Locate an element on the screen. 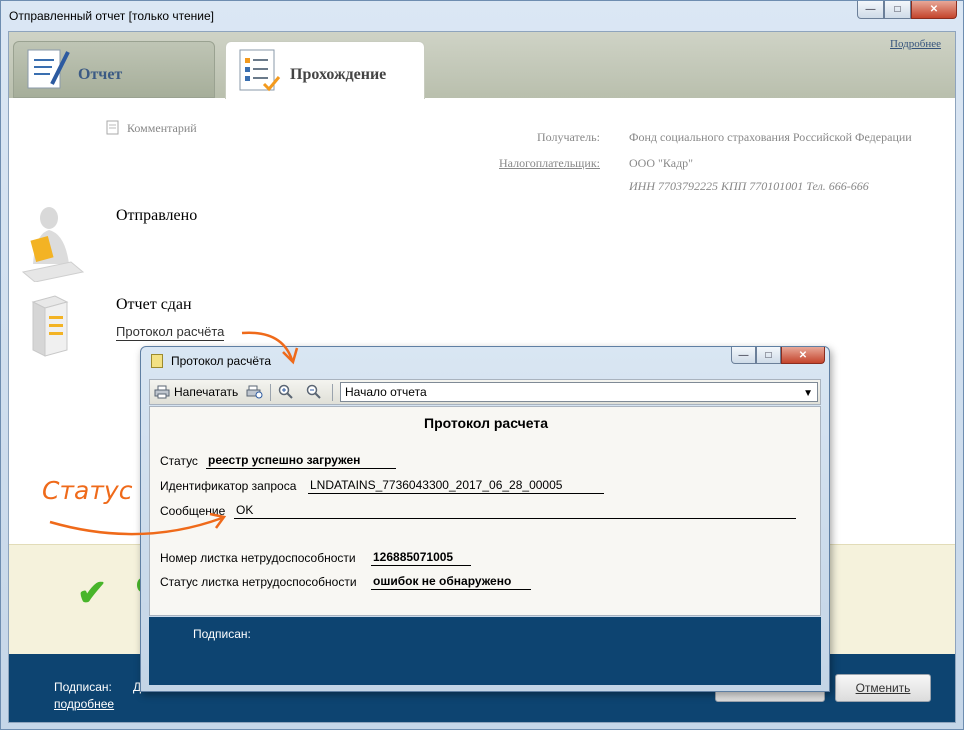  recipient-label: Получатель: is located at coordinates (568, 137).